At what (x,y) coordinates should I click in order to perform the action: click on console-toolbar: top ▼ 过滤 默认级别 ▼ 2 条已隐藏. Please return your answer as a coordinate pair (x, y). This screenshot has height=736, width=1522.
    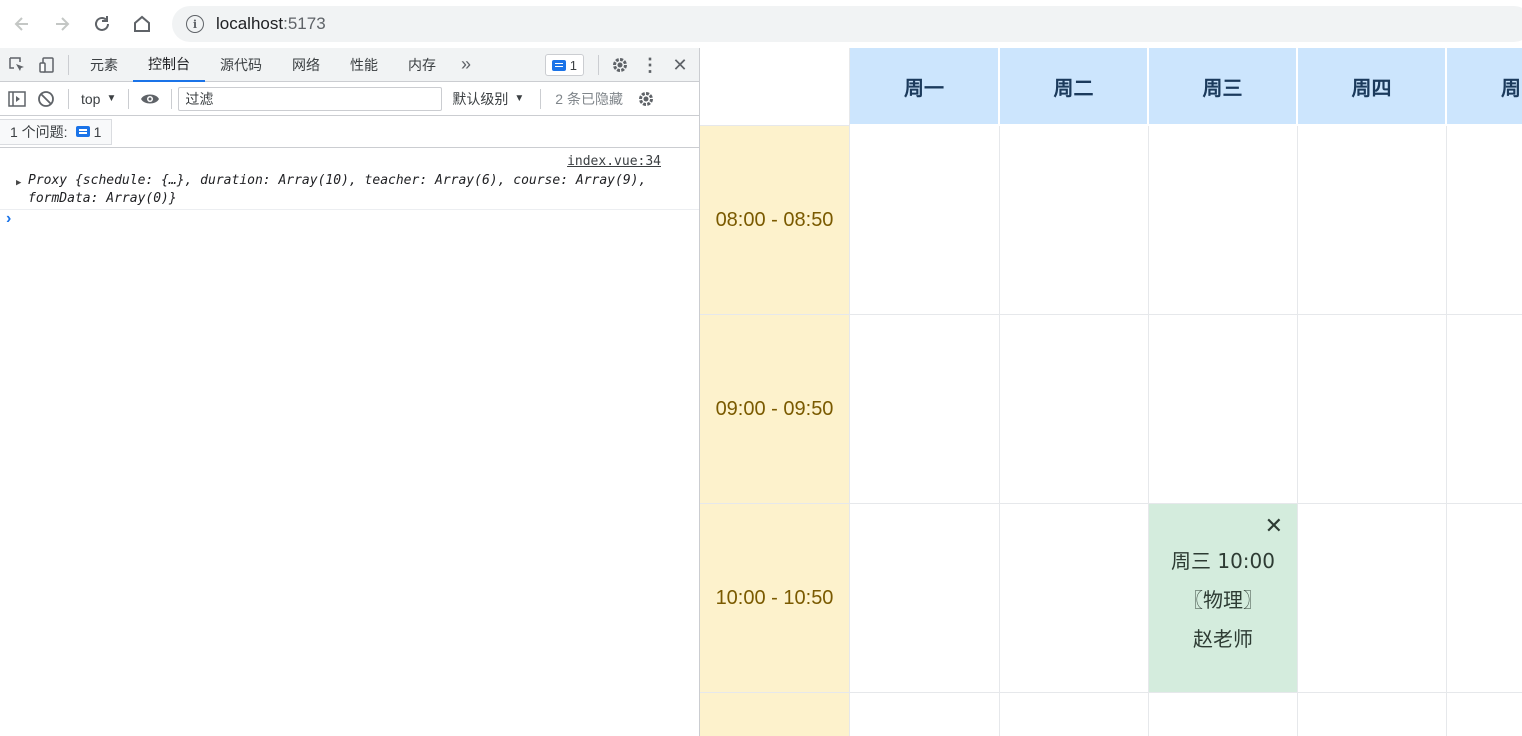
    Looking at the image, I should click on (349, 99).